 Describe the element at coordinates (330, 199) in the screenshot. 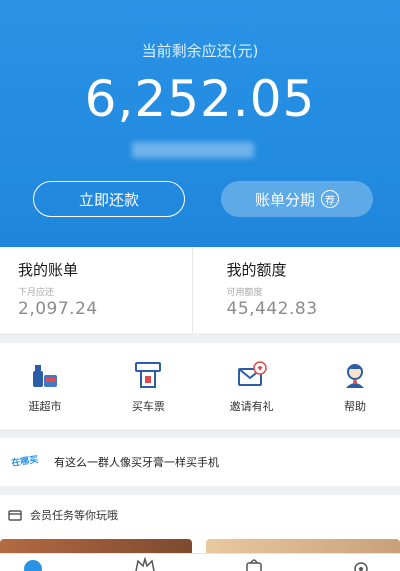

I see `recommend-badge: 荐` at that location.